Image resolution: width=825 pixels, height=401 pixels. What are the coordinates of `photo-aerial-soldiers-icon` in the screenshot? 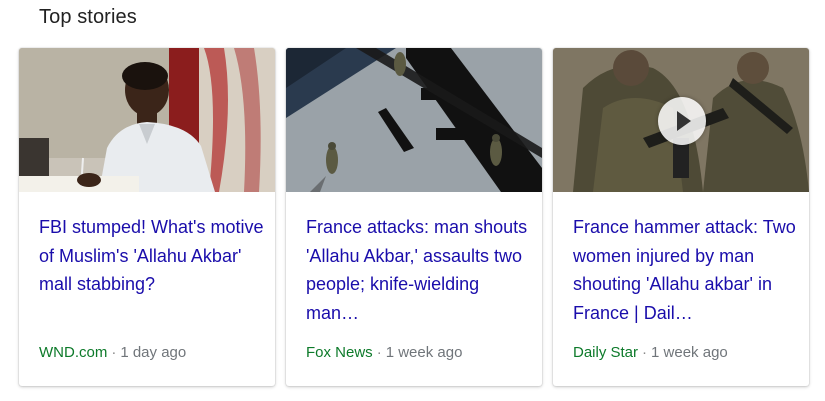 It's located at (414, 120).